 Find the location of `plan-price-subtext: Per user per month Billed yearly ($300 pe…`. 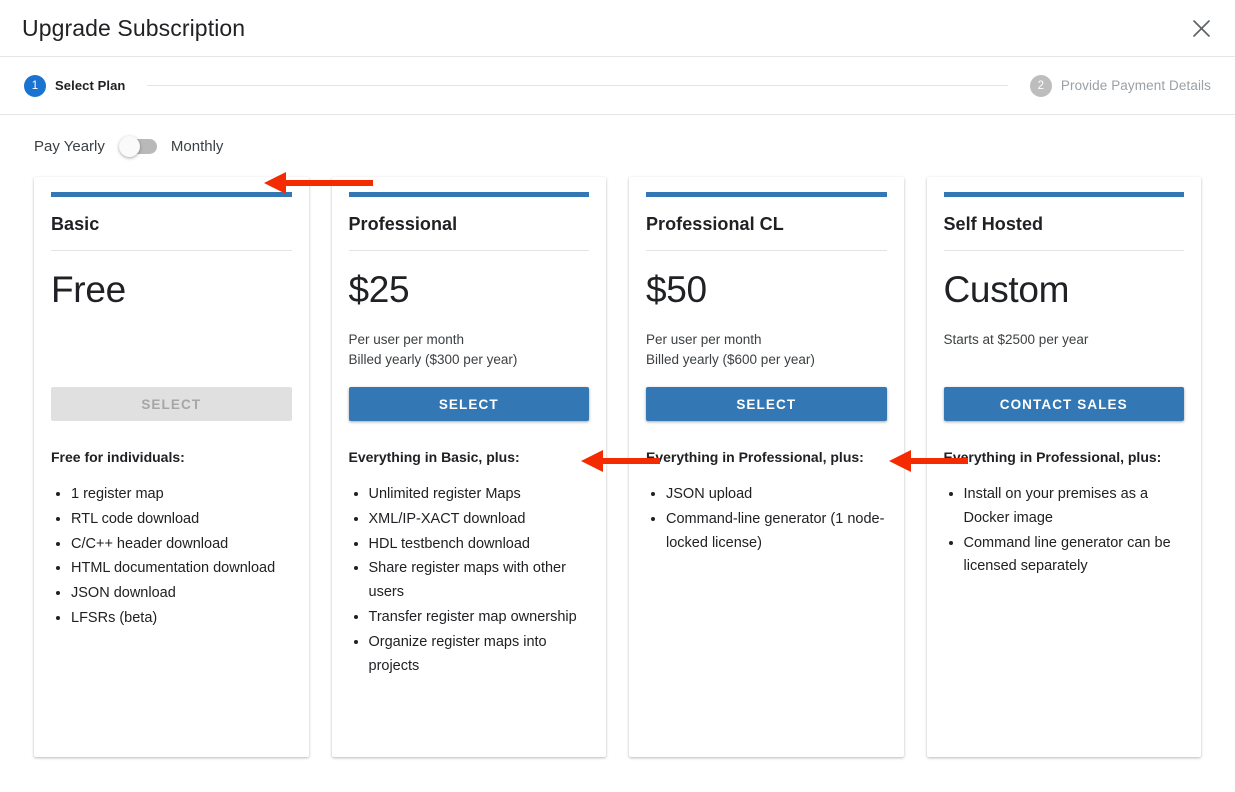

plan-price-subtext: Per user per month Billed yearly ($300 pe… is located at coordinates (469, 350).